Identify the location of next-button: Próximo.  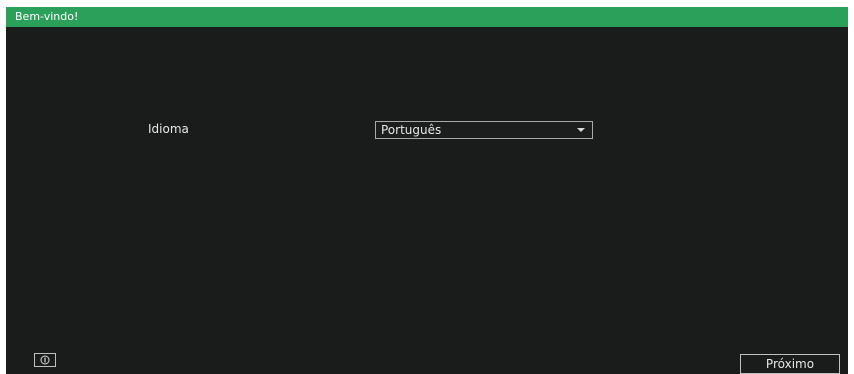
(790, 364).